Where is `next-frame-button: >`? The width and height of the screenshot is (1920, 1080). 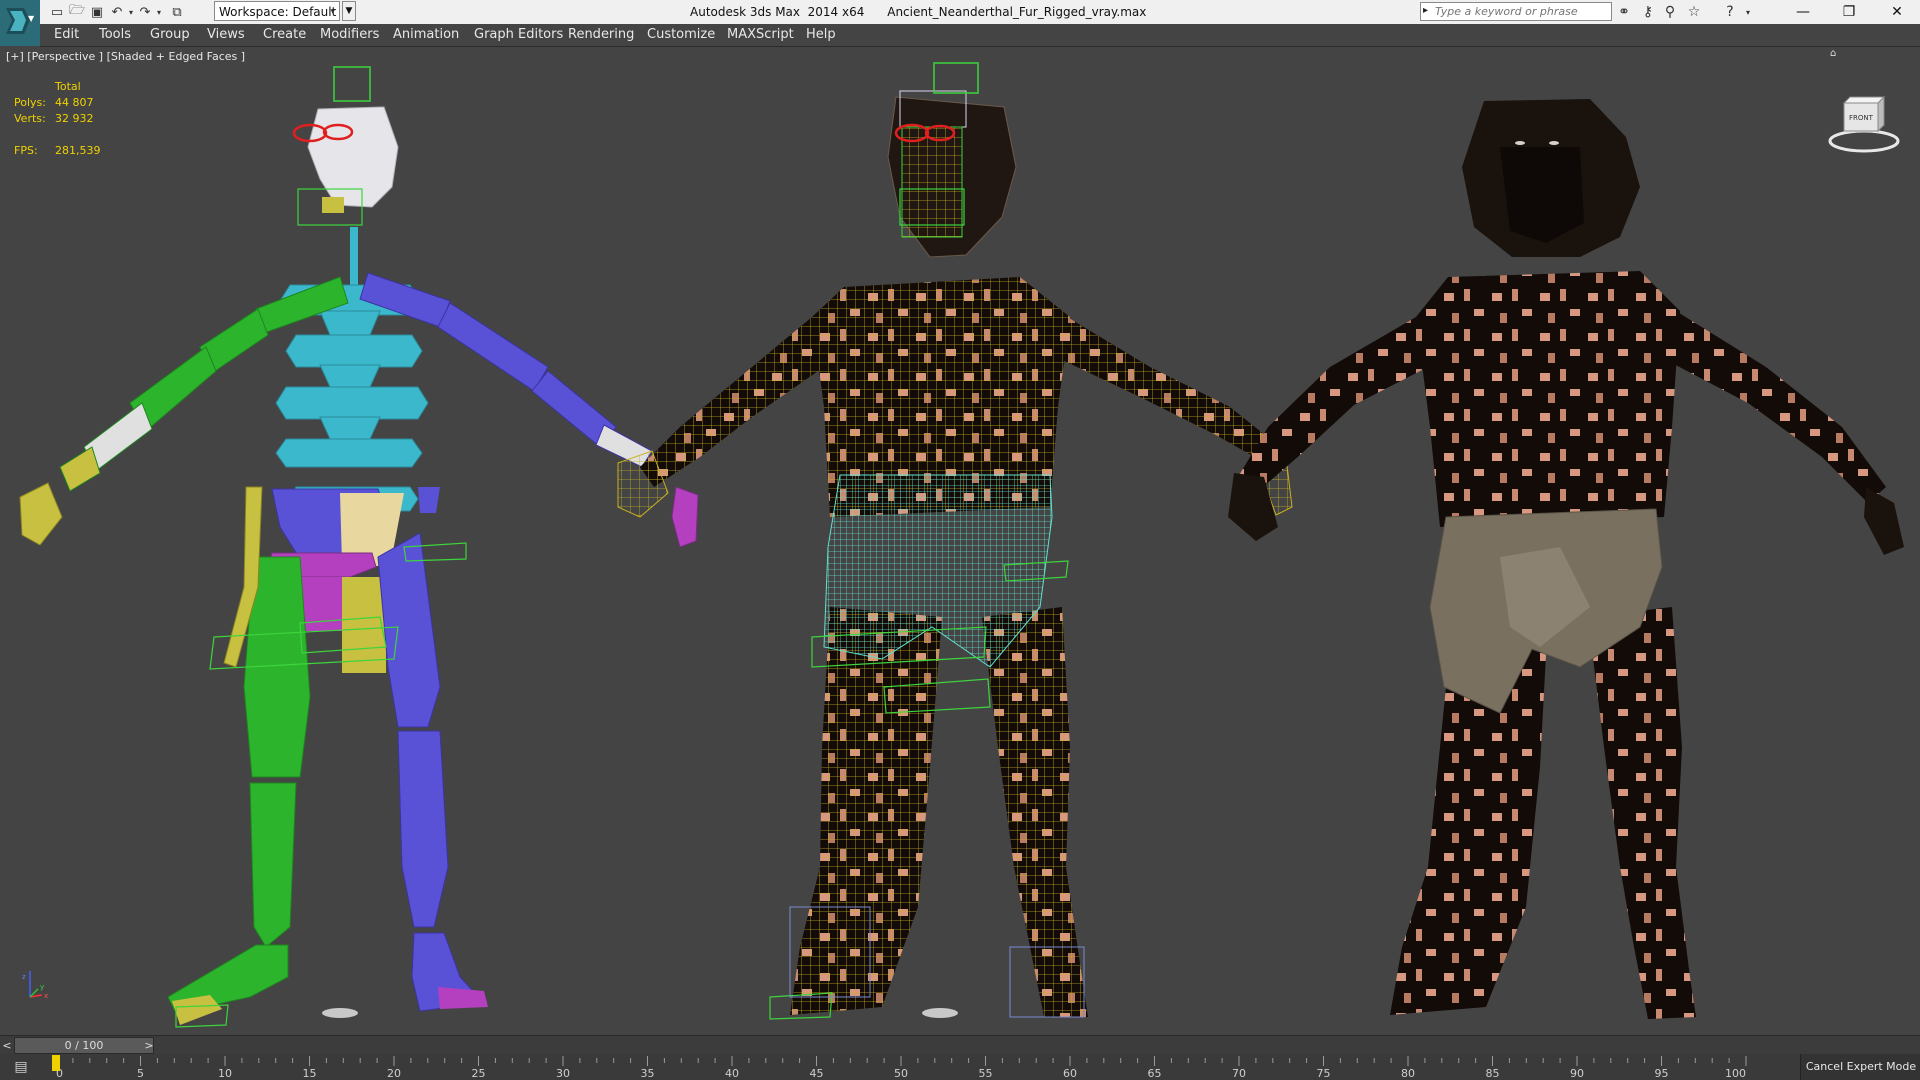
next-frame-button: > is located at coordinates (149, 1045).